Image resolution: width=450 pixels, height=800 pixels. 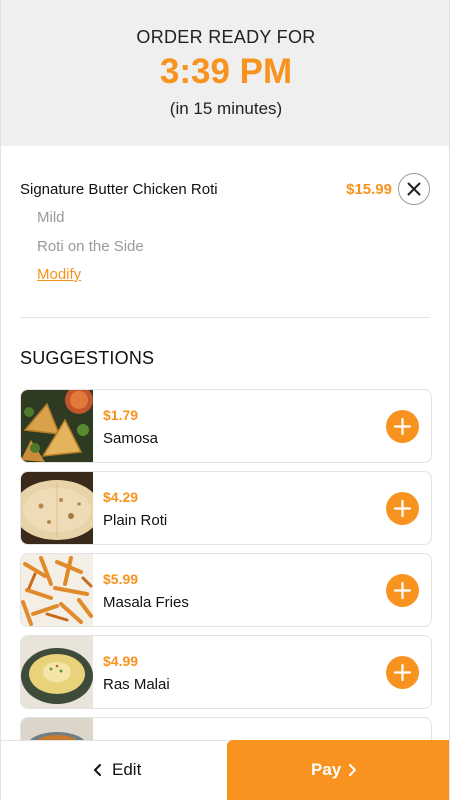 What do you see at coordinates (226, 37) in the screenshot?
I see `order-ready-label: ORDER READY FOR` at bounding box center [226, 37].